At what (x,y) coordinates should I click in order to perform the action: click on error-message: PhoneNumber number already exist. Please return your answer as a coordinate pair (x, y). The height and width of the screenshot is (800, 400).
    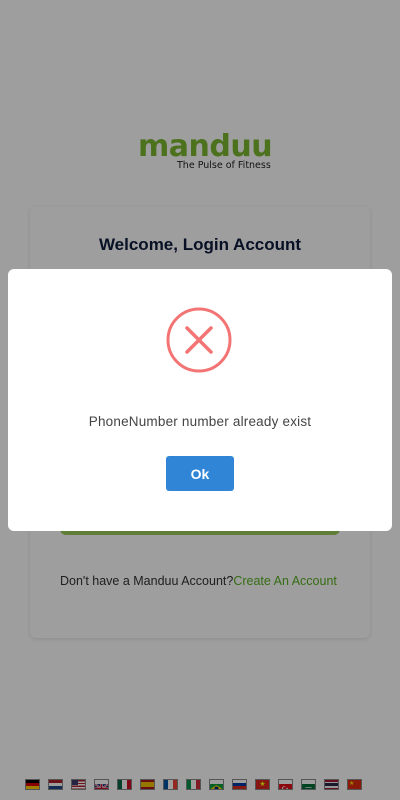
    Looking at the image, I should click on (200, 421).